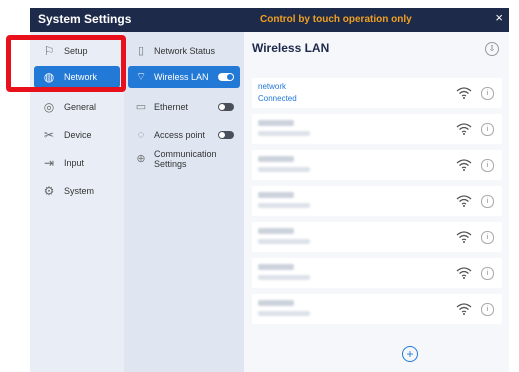 The height and width of the screenshot is (372, 519). Describe the element at coordinates (141, 51) in the screenshot. I see `document-icon: ▯` at that location.